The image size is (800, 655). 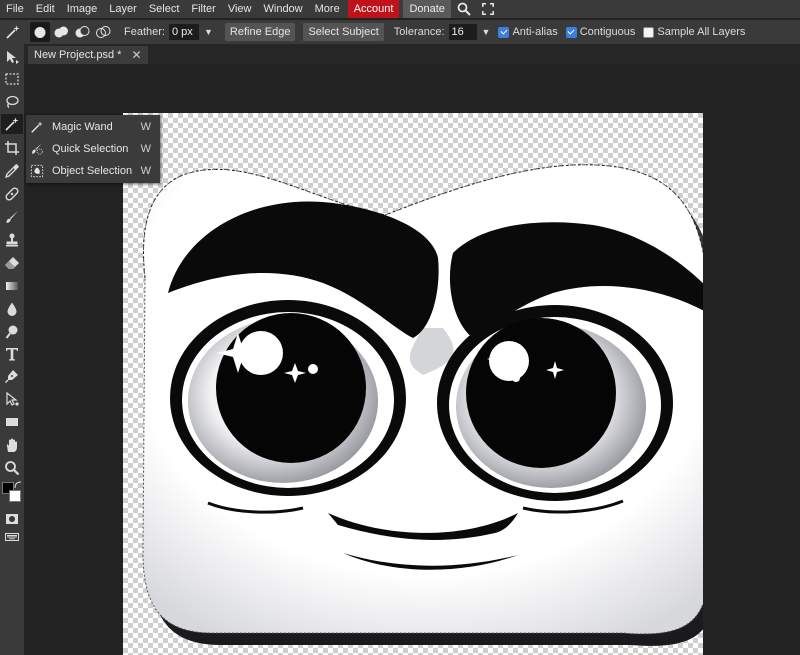 What do you see at coordinates (103, 32) in the screenshot?
I see `intersect-selection-icon` at bounding box center [103, 32].